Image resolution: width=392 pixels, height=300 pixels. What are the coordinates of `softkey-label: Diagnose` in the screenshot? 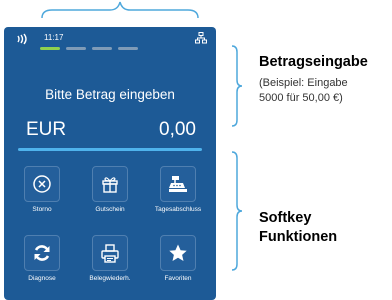 It's located at (42, 278).